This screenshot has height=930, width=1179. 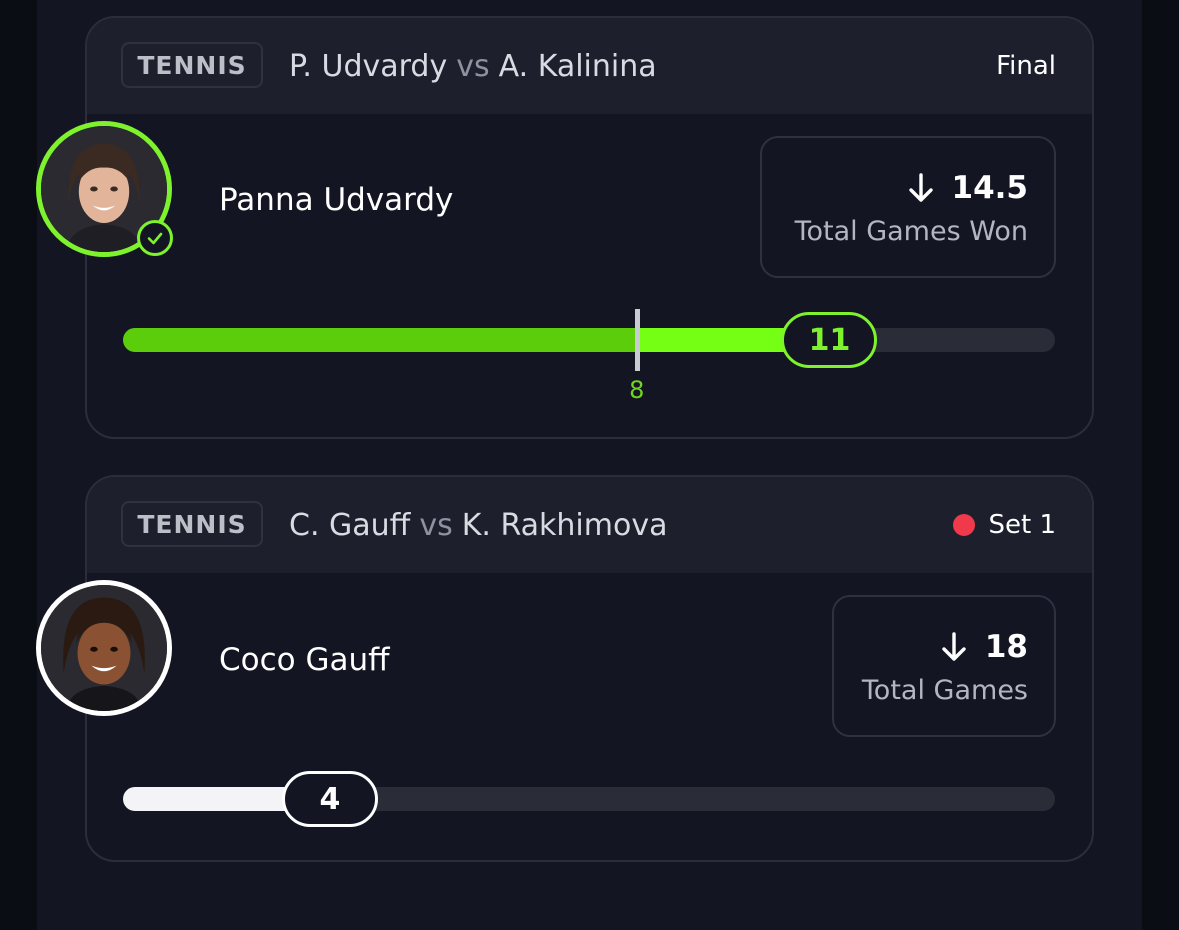 I want to click on live-dot-icon, so click(x=964, y=525).